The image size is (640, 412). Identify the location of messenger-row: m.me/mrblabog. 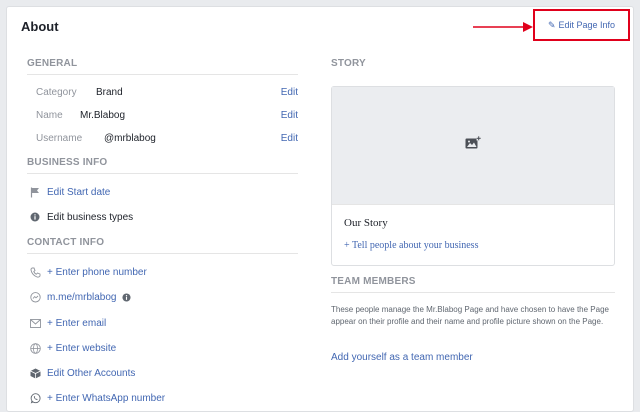
(83, 297).